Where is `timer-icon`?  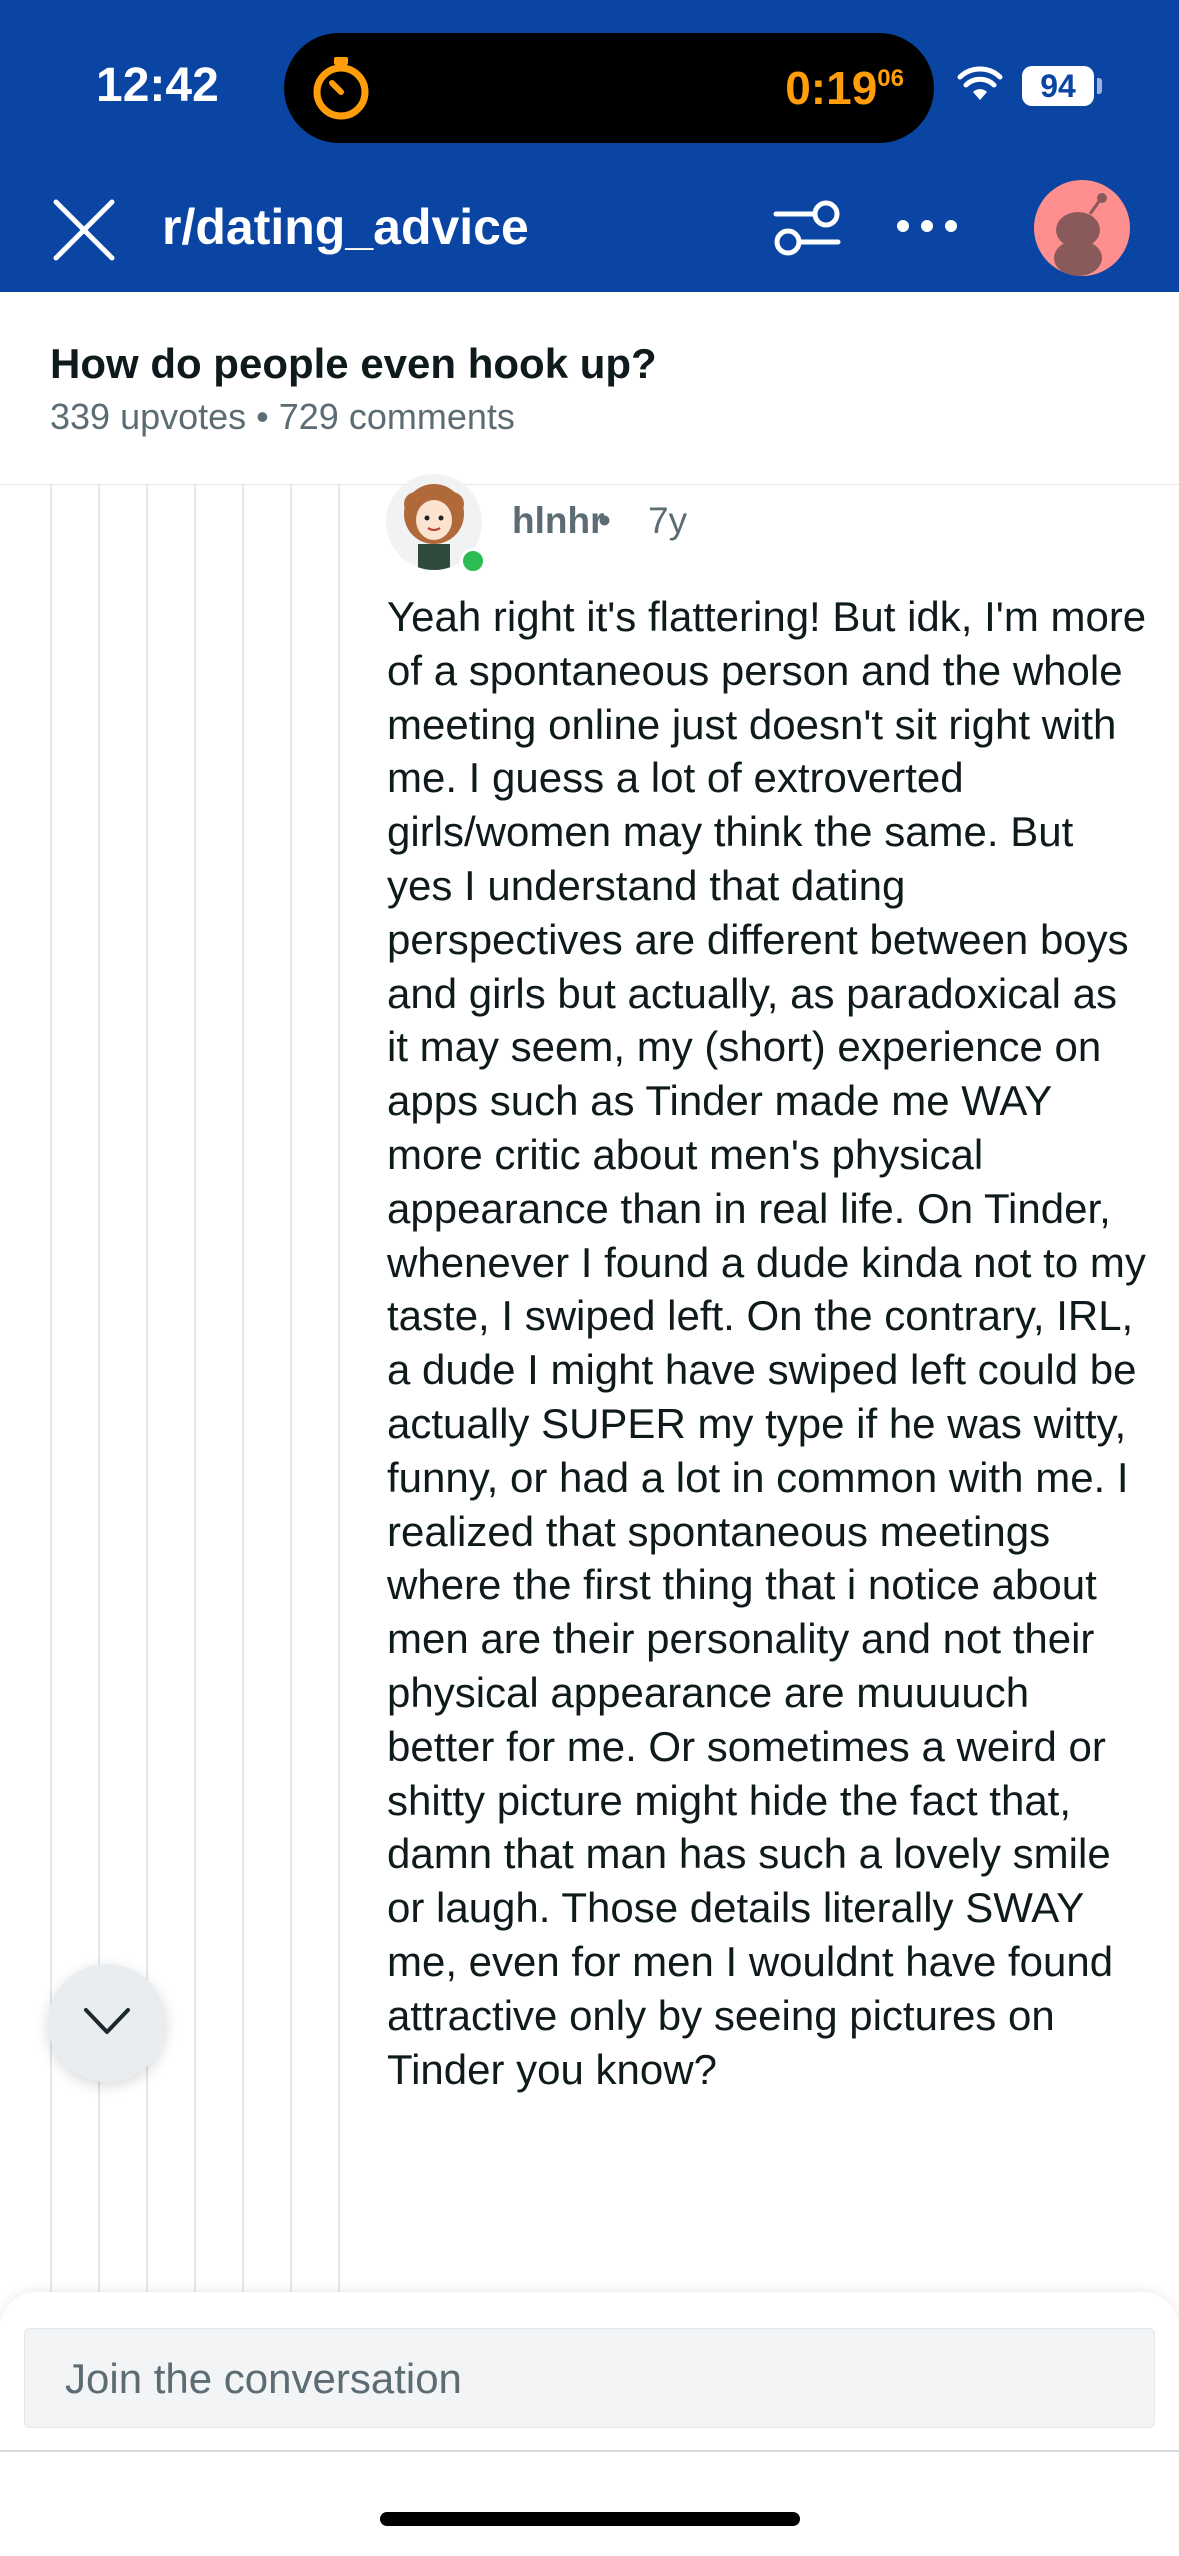
timer-icon is located at coordinates (341, 88).